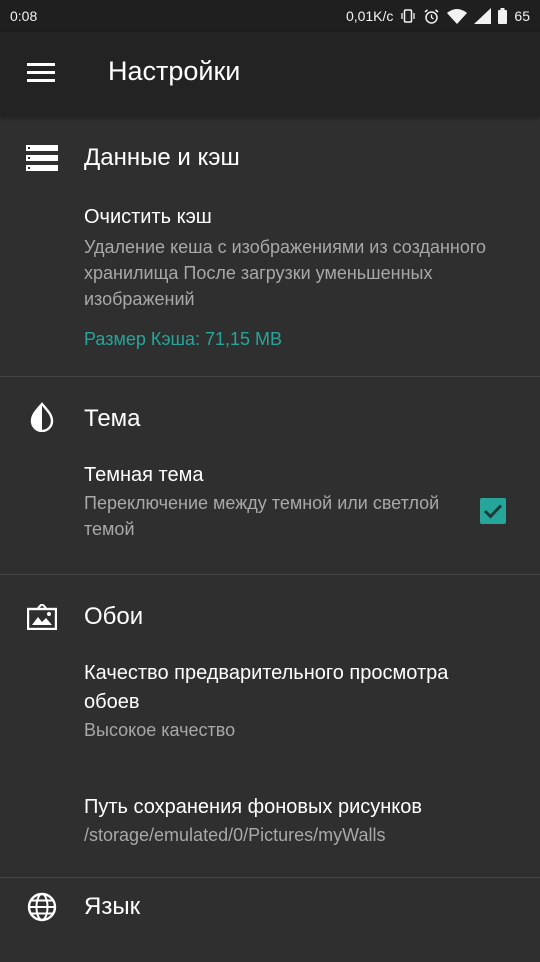 This screenshot has width=540, height=962. Describe the element at coordinates (270, 74) in the screenshot. I see `app-bar: Настройки` at that location.